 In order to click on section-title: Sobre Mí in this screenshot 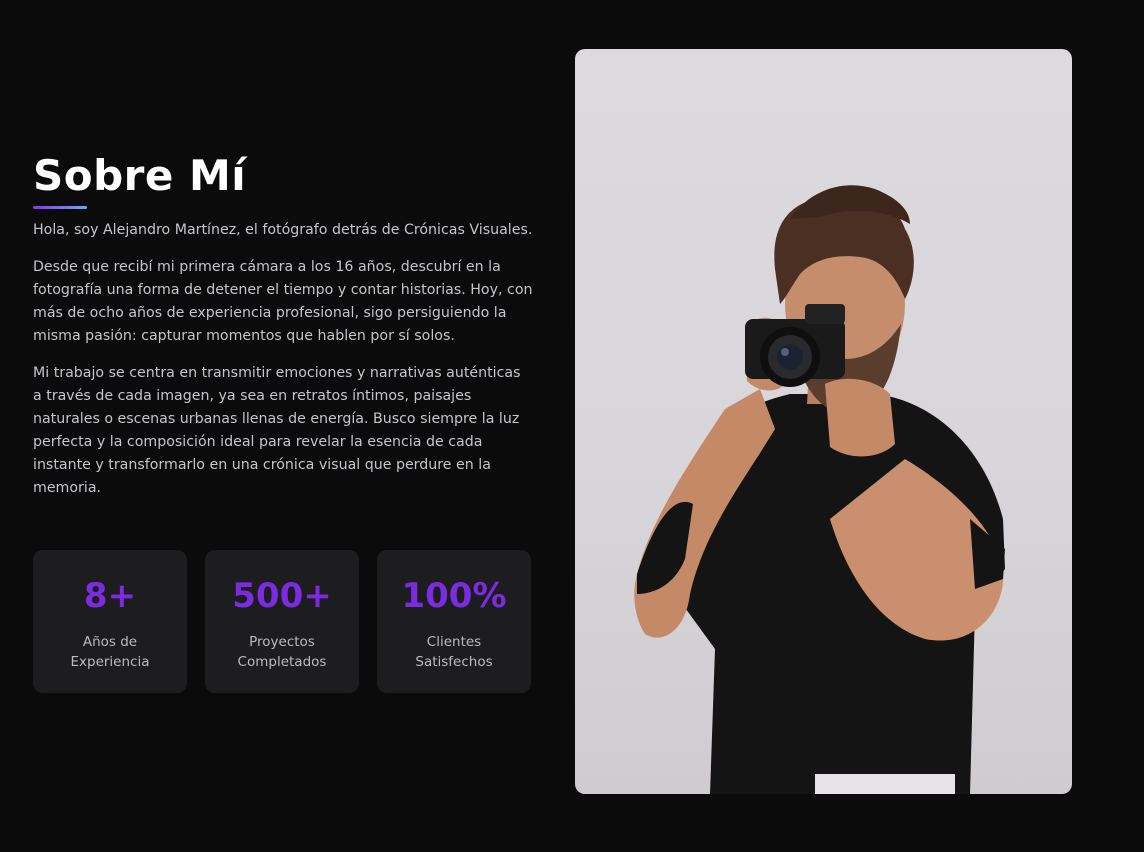, I will do `click(140, 175)`.